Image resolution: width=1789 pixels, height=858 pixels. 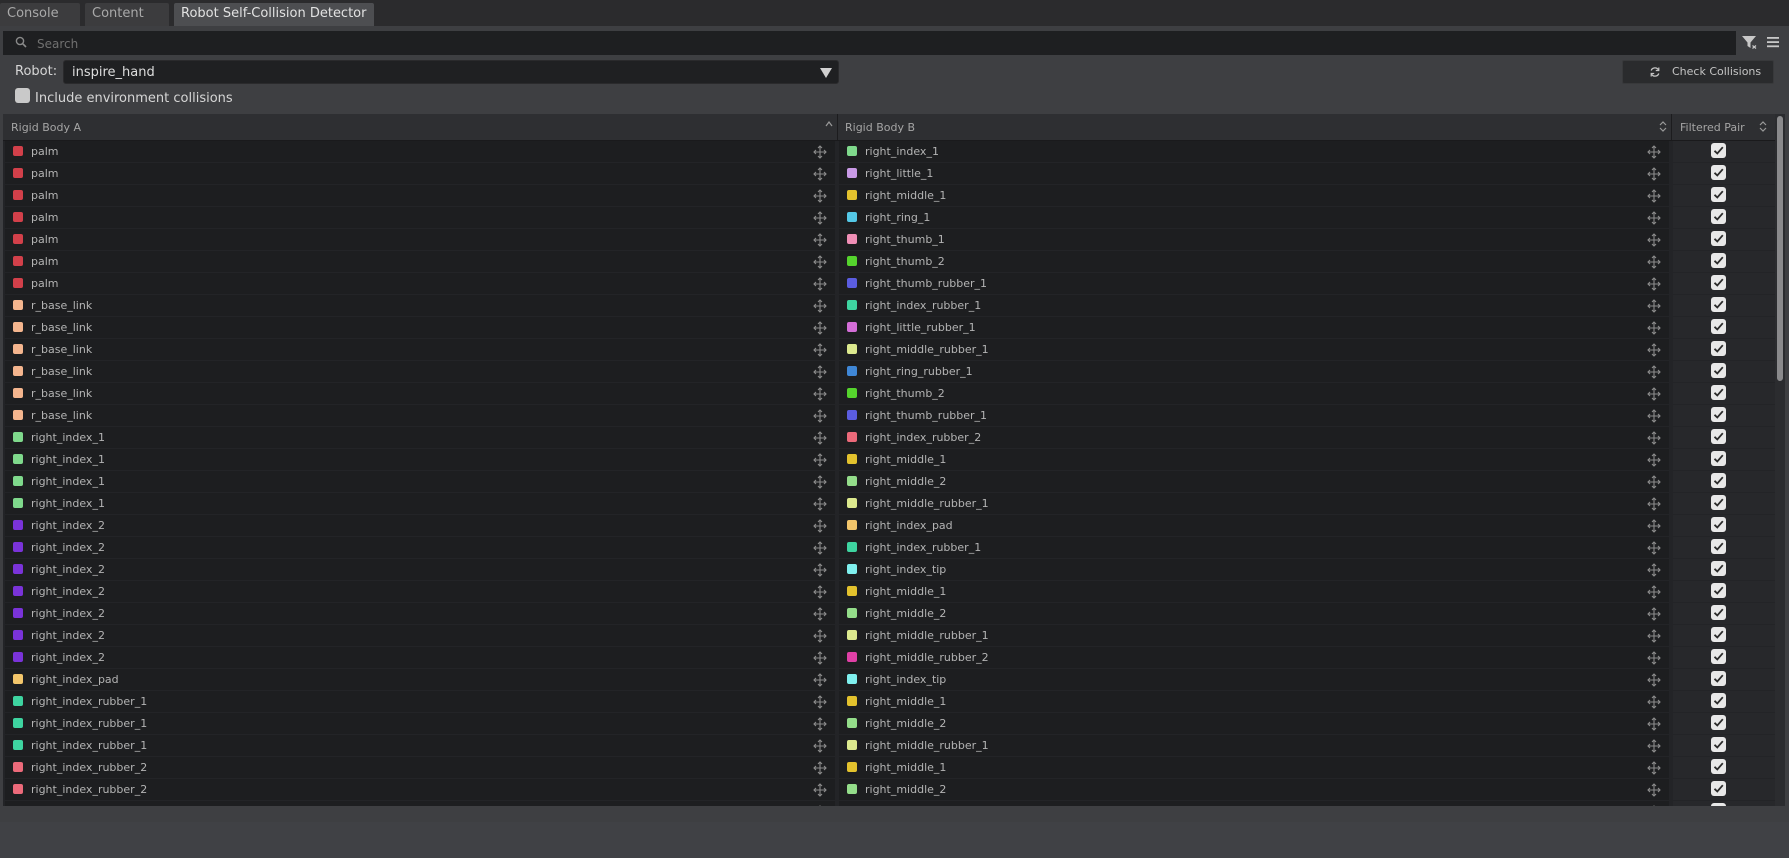 What do you see at coordinates (1780, 248) in the screenshot?
I see `scrollbar-thumb` at bounding box center [1780, 248].